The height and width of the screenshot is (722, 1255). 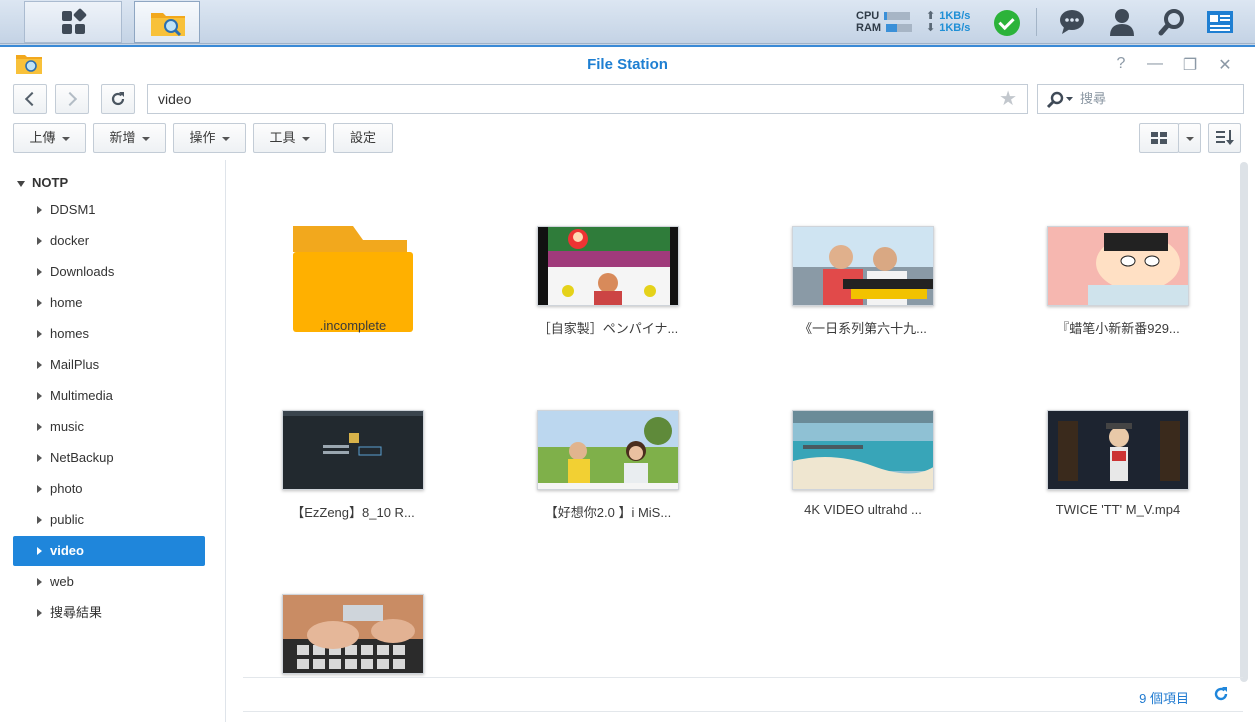 I want to click on sidebar-item-photo: photo, so click(x=109, y=489).